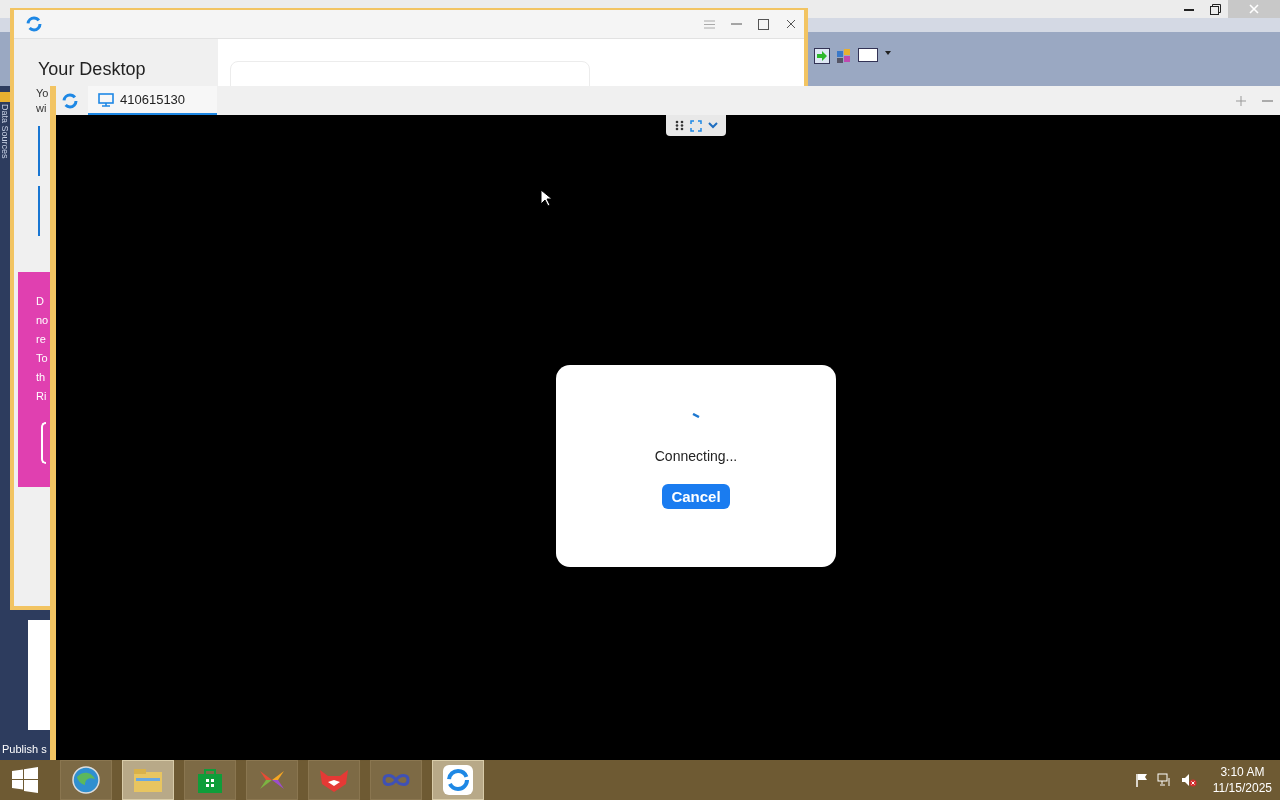 The width and height of the screenshot is (1280, 800). Describe the element at coordinates (41, 108) in the screenshot. I see `intro-text: wi` at that location.